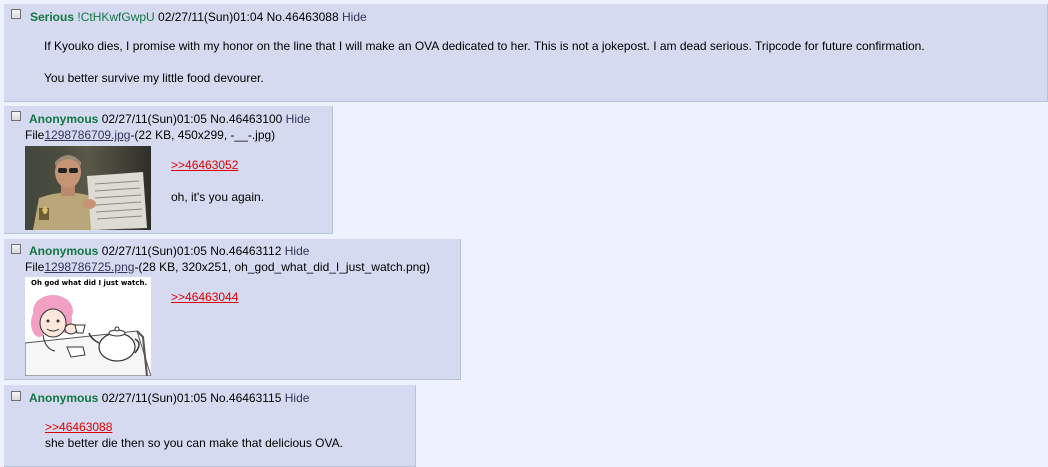  What do you see at coordinates (303, 17) in the screenshot?
I see `post-number-link: No.46463088` at bounding box center [303, 17].